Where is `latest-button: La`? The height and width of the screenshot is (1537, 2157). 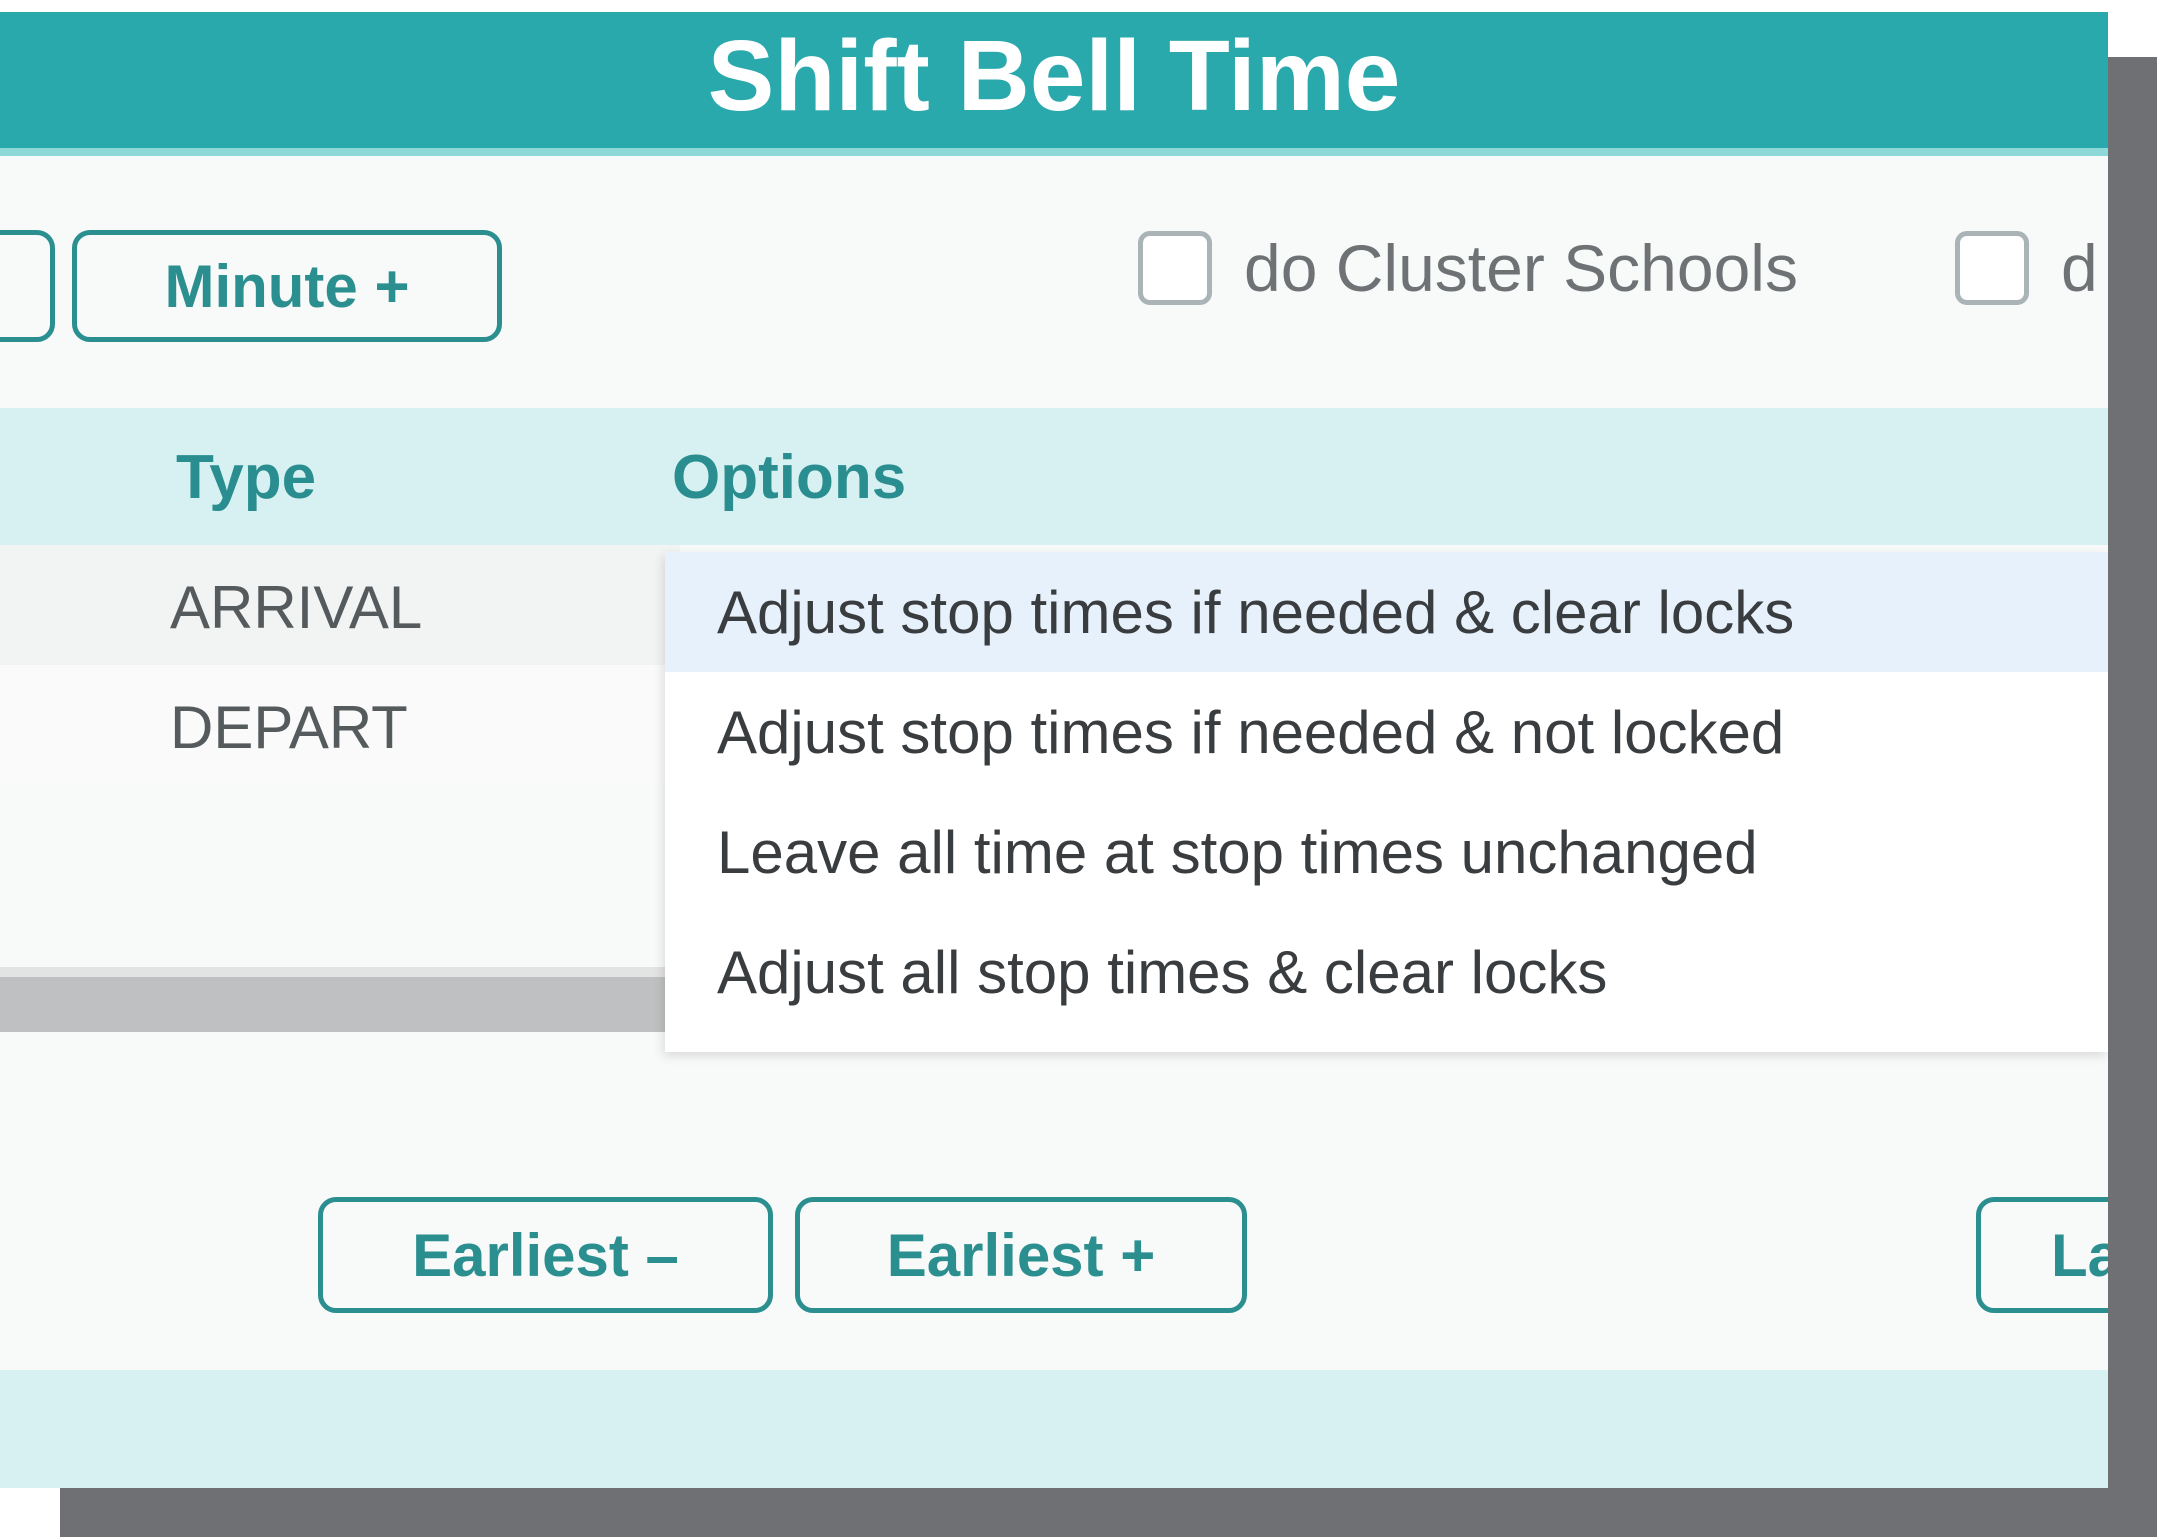
latest-button: La is located at coordinates (2042, 1255).